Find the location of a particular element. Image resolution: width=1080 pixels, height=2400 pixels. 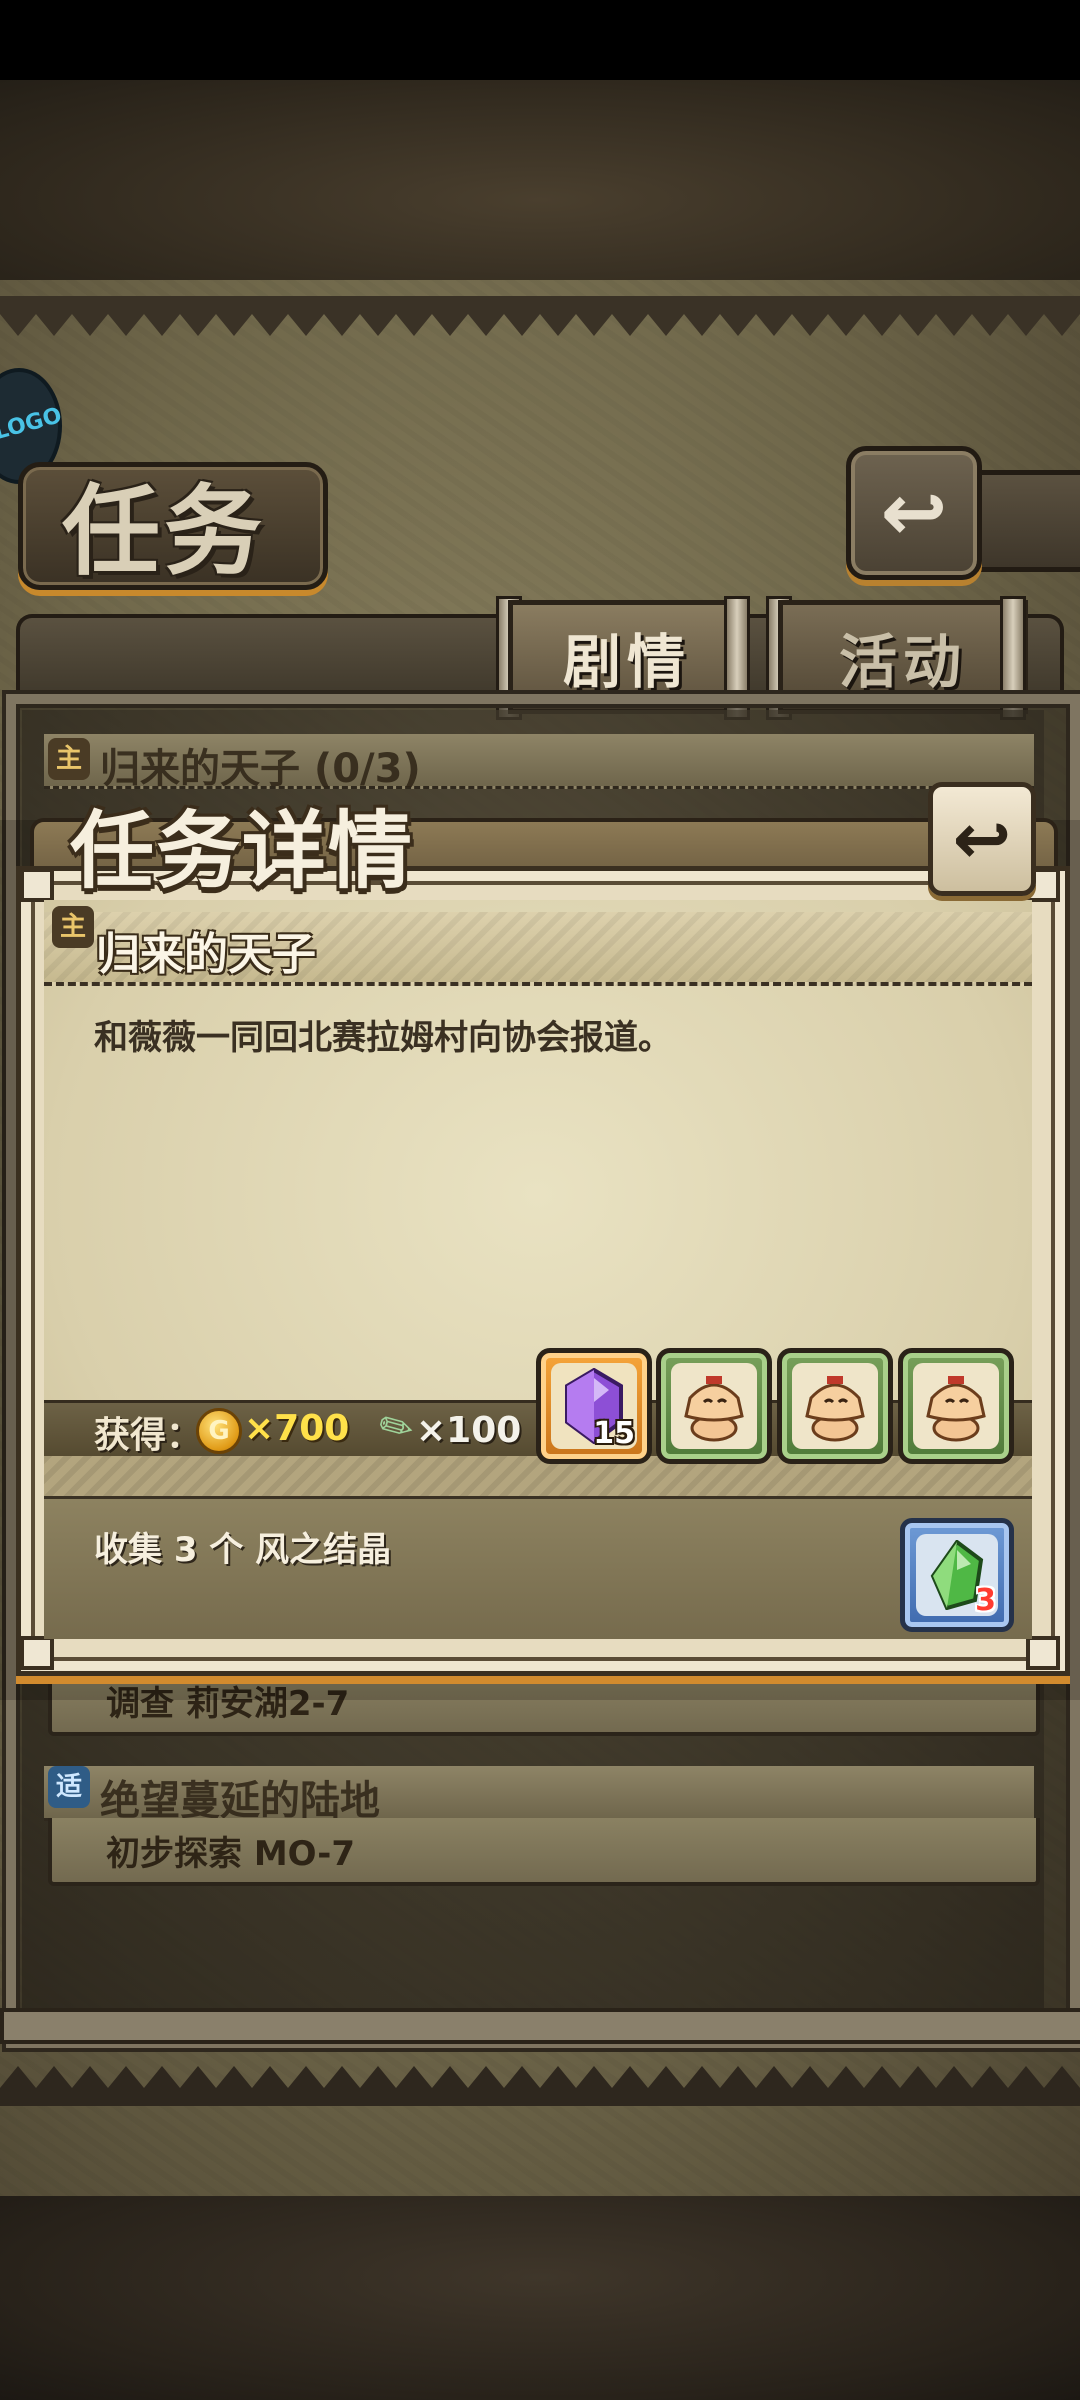

item-frame: 3 is located at coordinates (957, 1576).